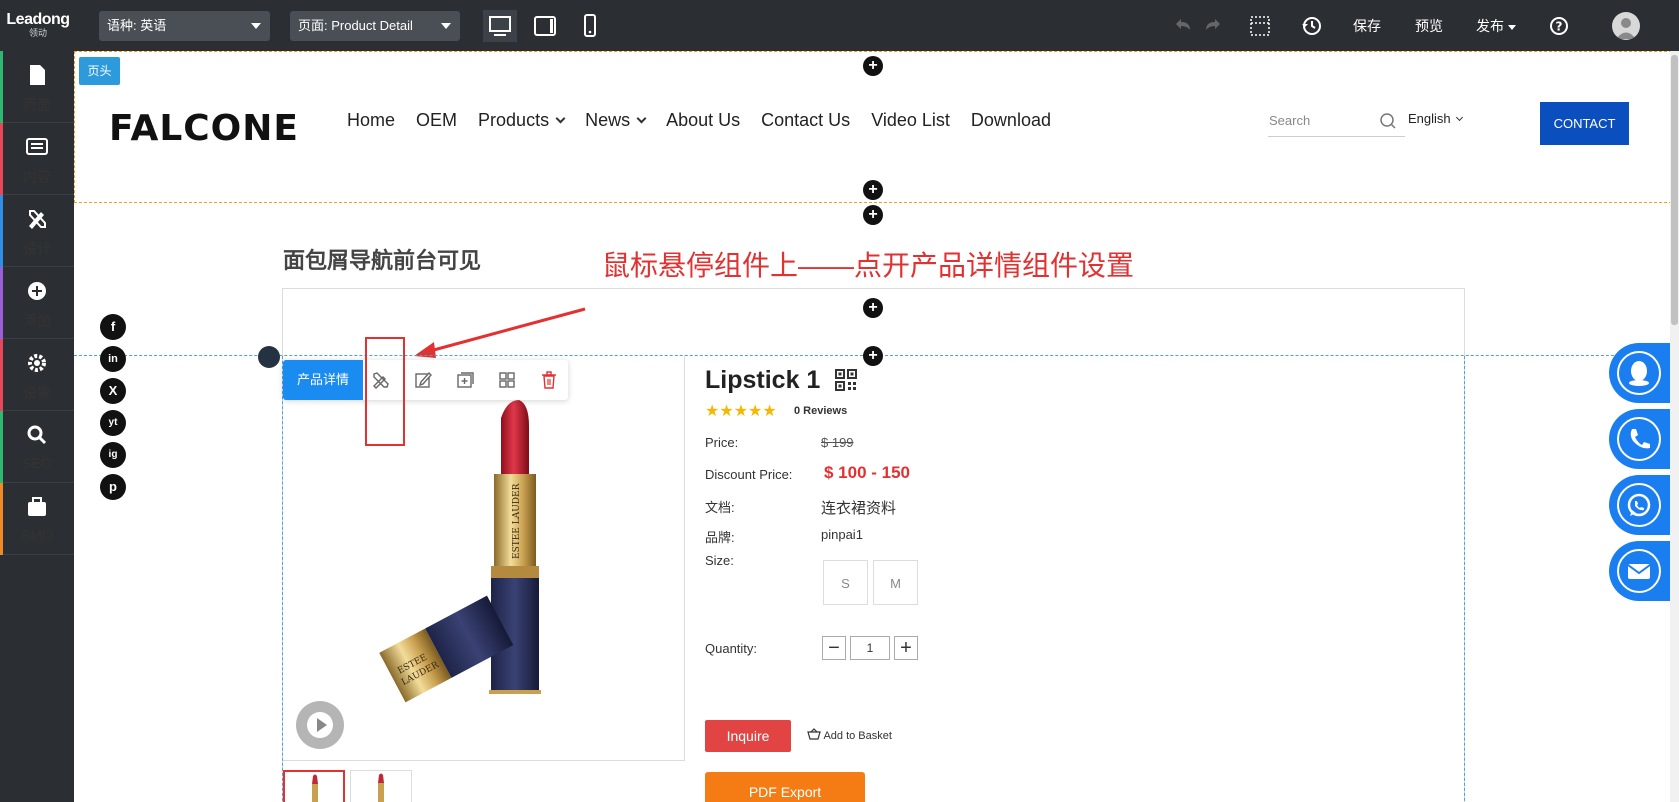 This screenshot has height=802, width=1679. Describe the element at coordinates (1336, 122) in the screenshot. I see `site-search-input: Search` at that location.